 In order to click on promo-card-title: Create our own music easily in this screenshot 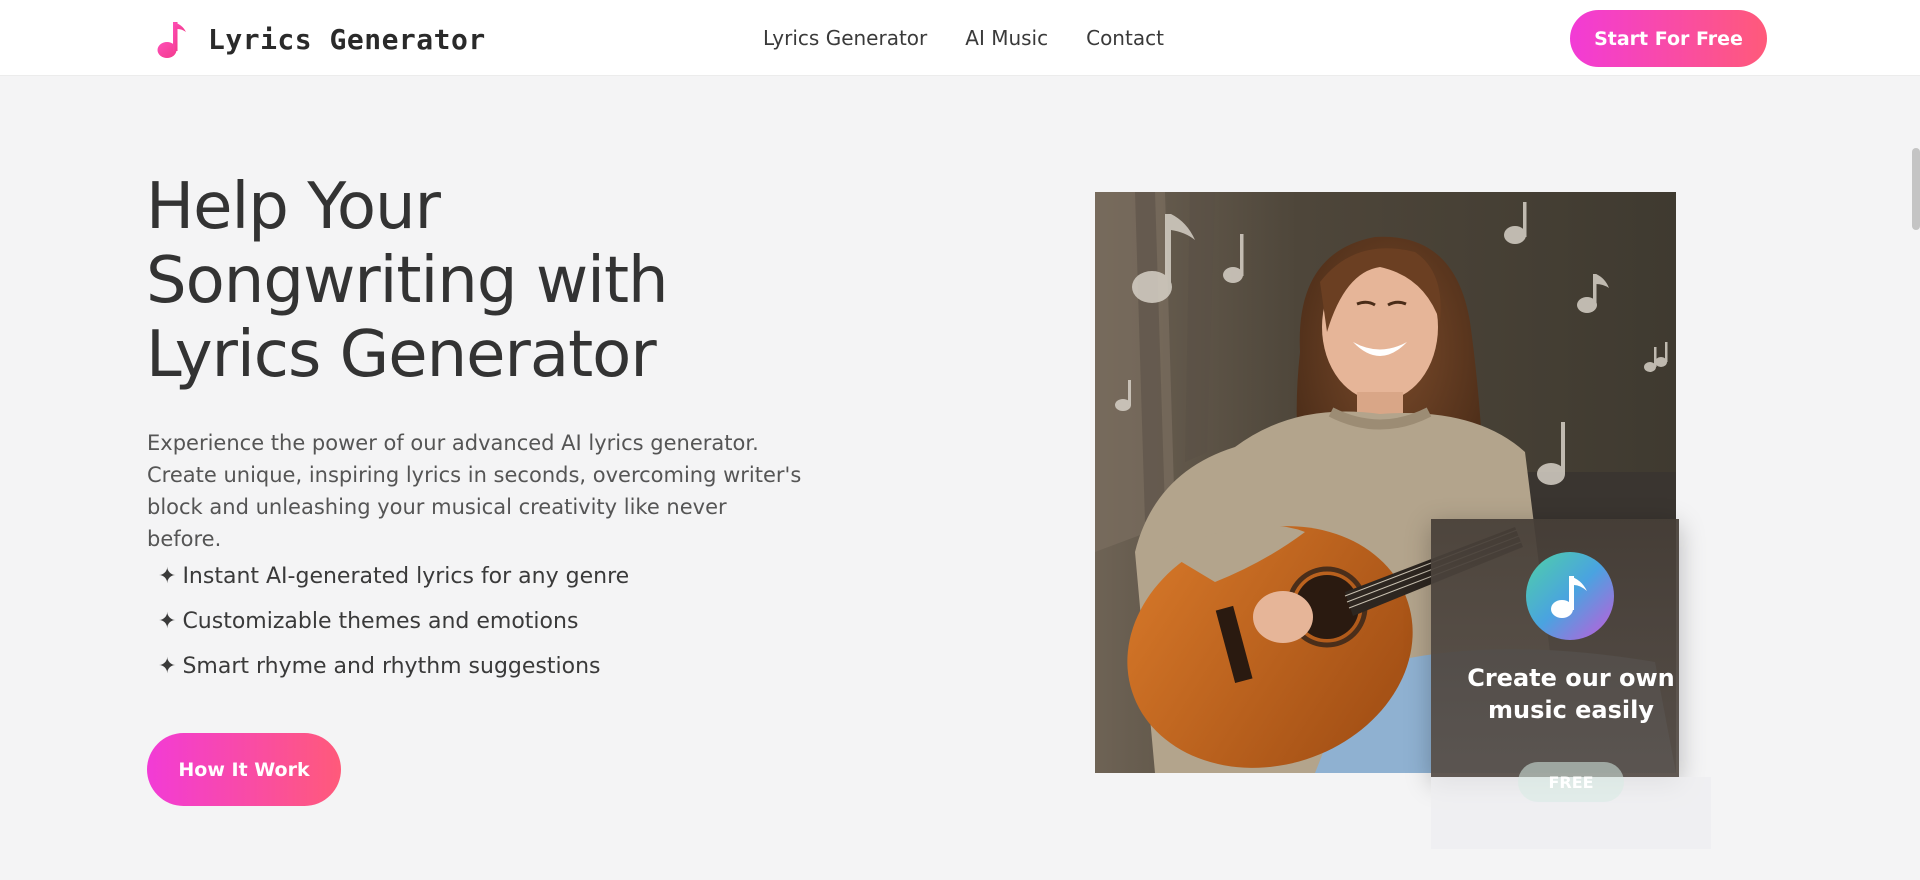, I will do `click(1571, 694)`.